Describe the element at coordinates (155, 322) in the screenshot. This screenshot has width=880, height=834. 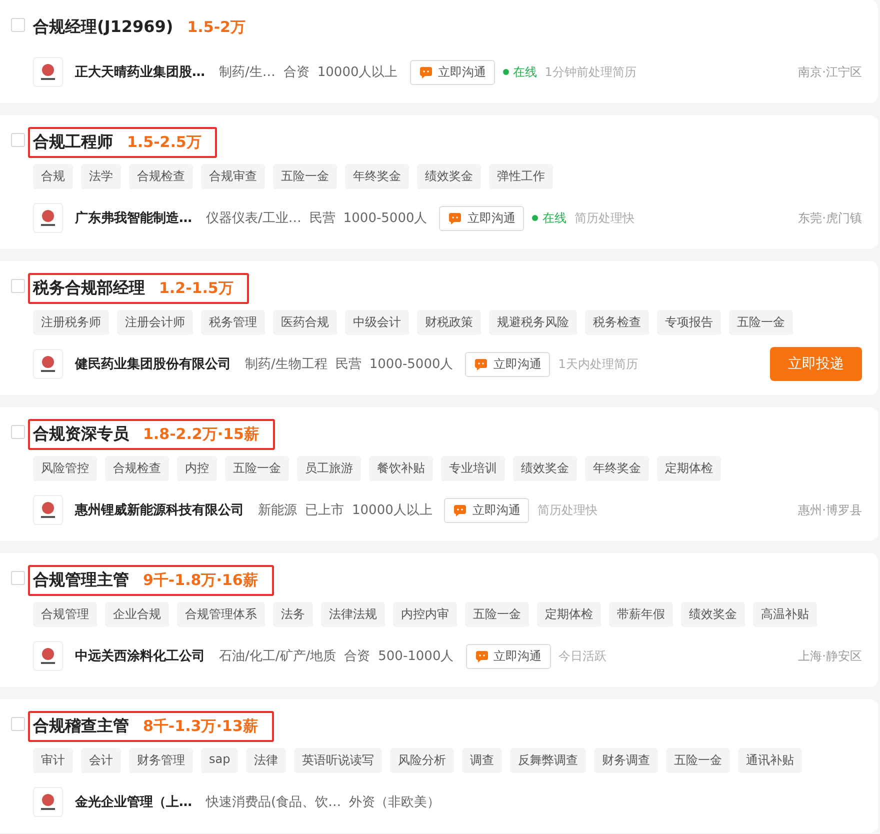
I see `skill-tag: 注册会计师` at that location.